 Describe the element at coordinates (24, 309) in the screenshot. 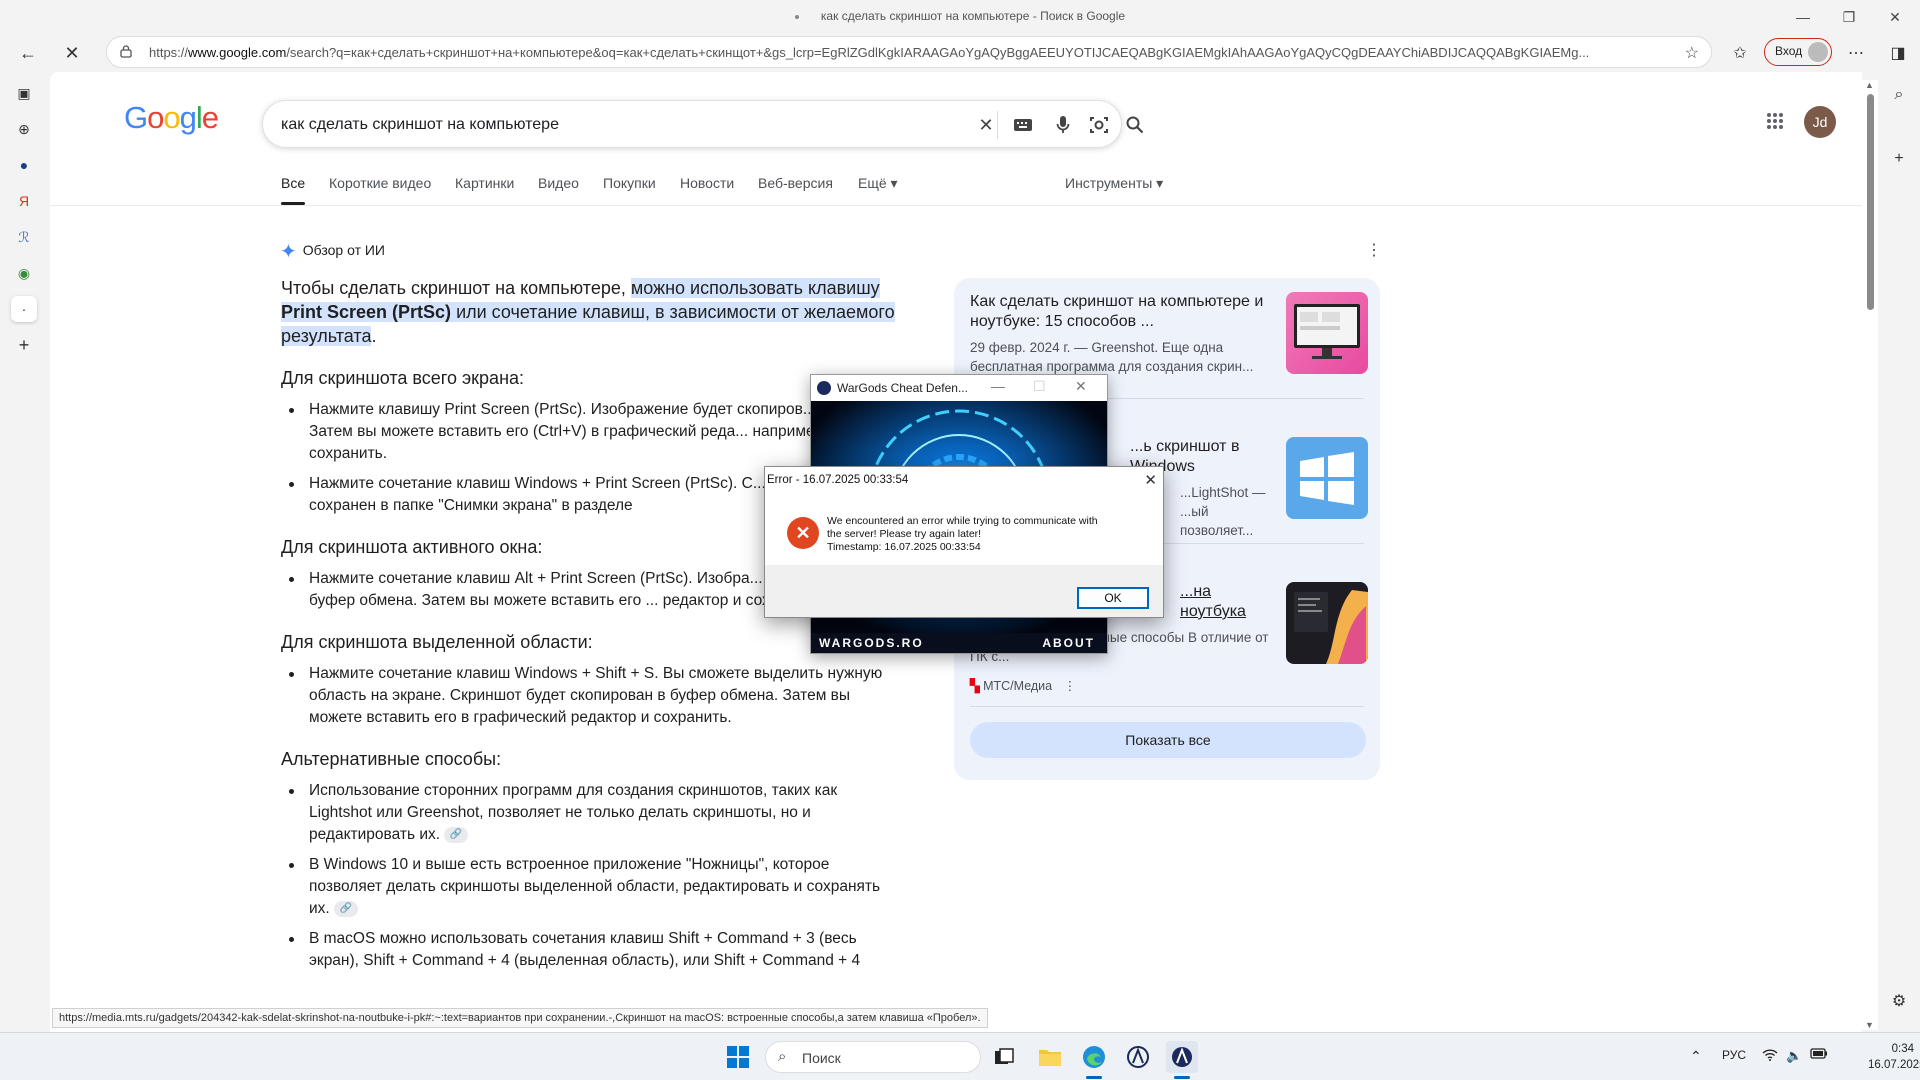

I see `tab-favicon-google-active: ·` at that location.